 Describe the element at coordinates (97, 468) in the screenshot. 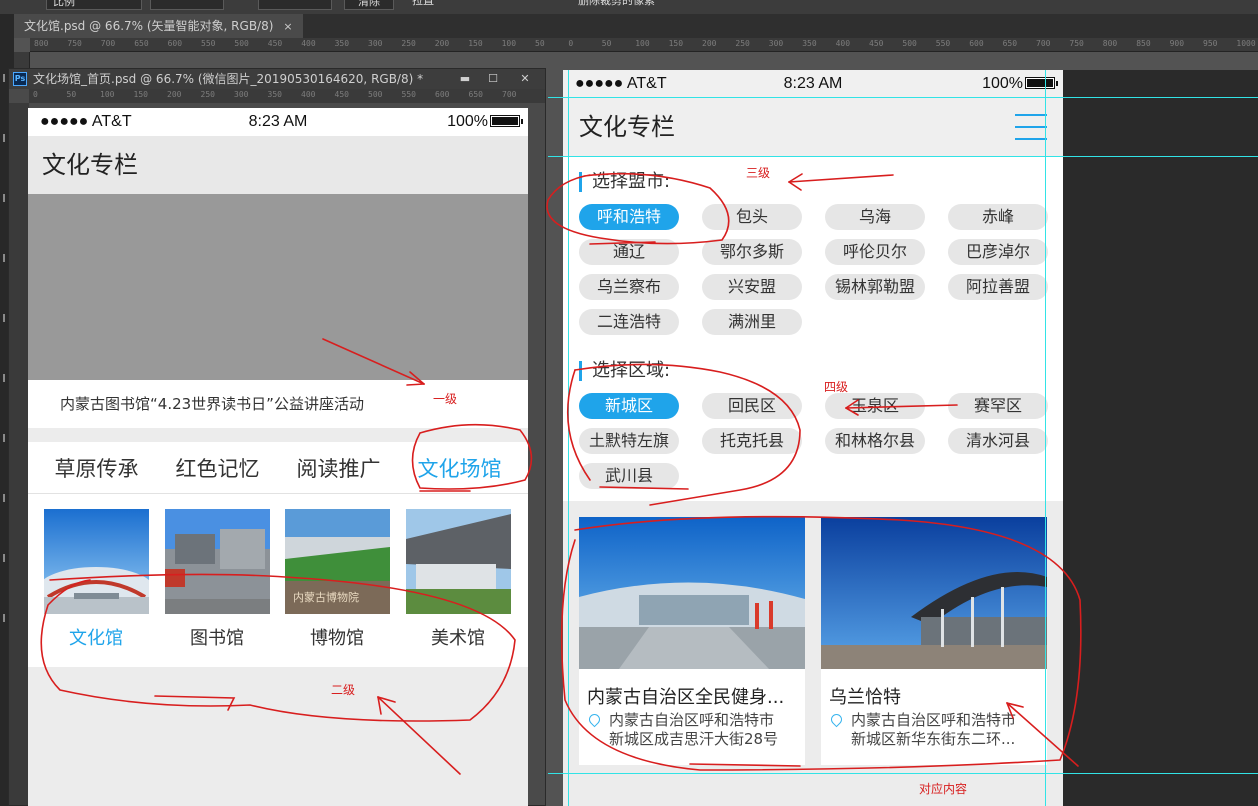

I see `tab-caoyuan: 草原传承` at that location.